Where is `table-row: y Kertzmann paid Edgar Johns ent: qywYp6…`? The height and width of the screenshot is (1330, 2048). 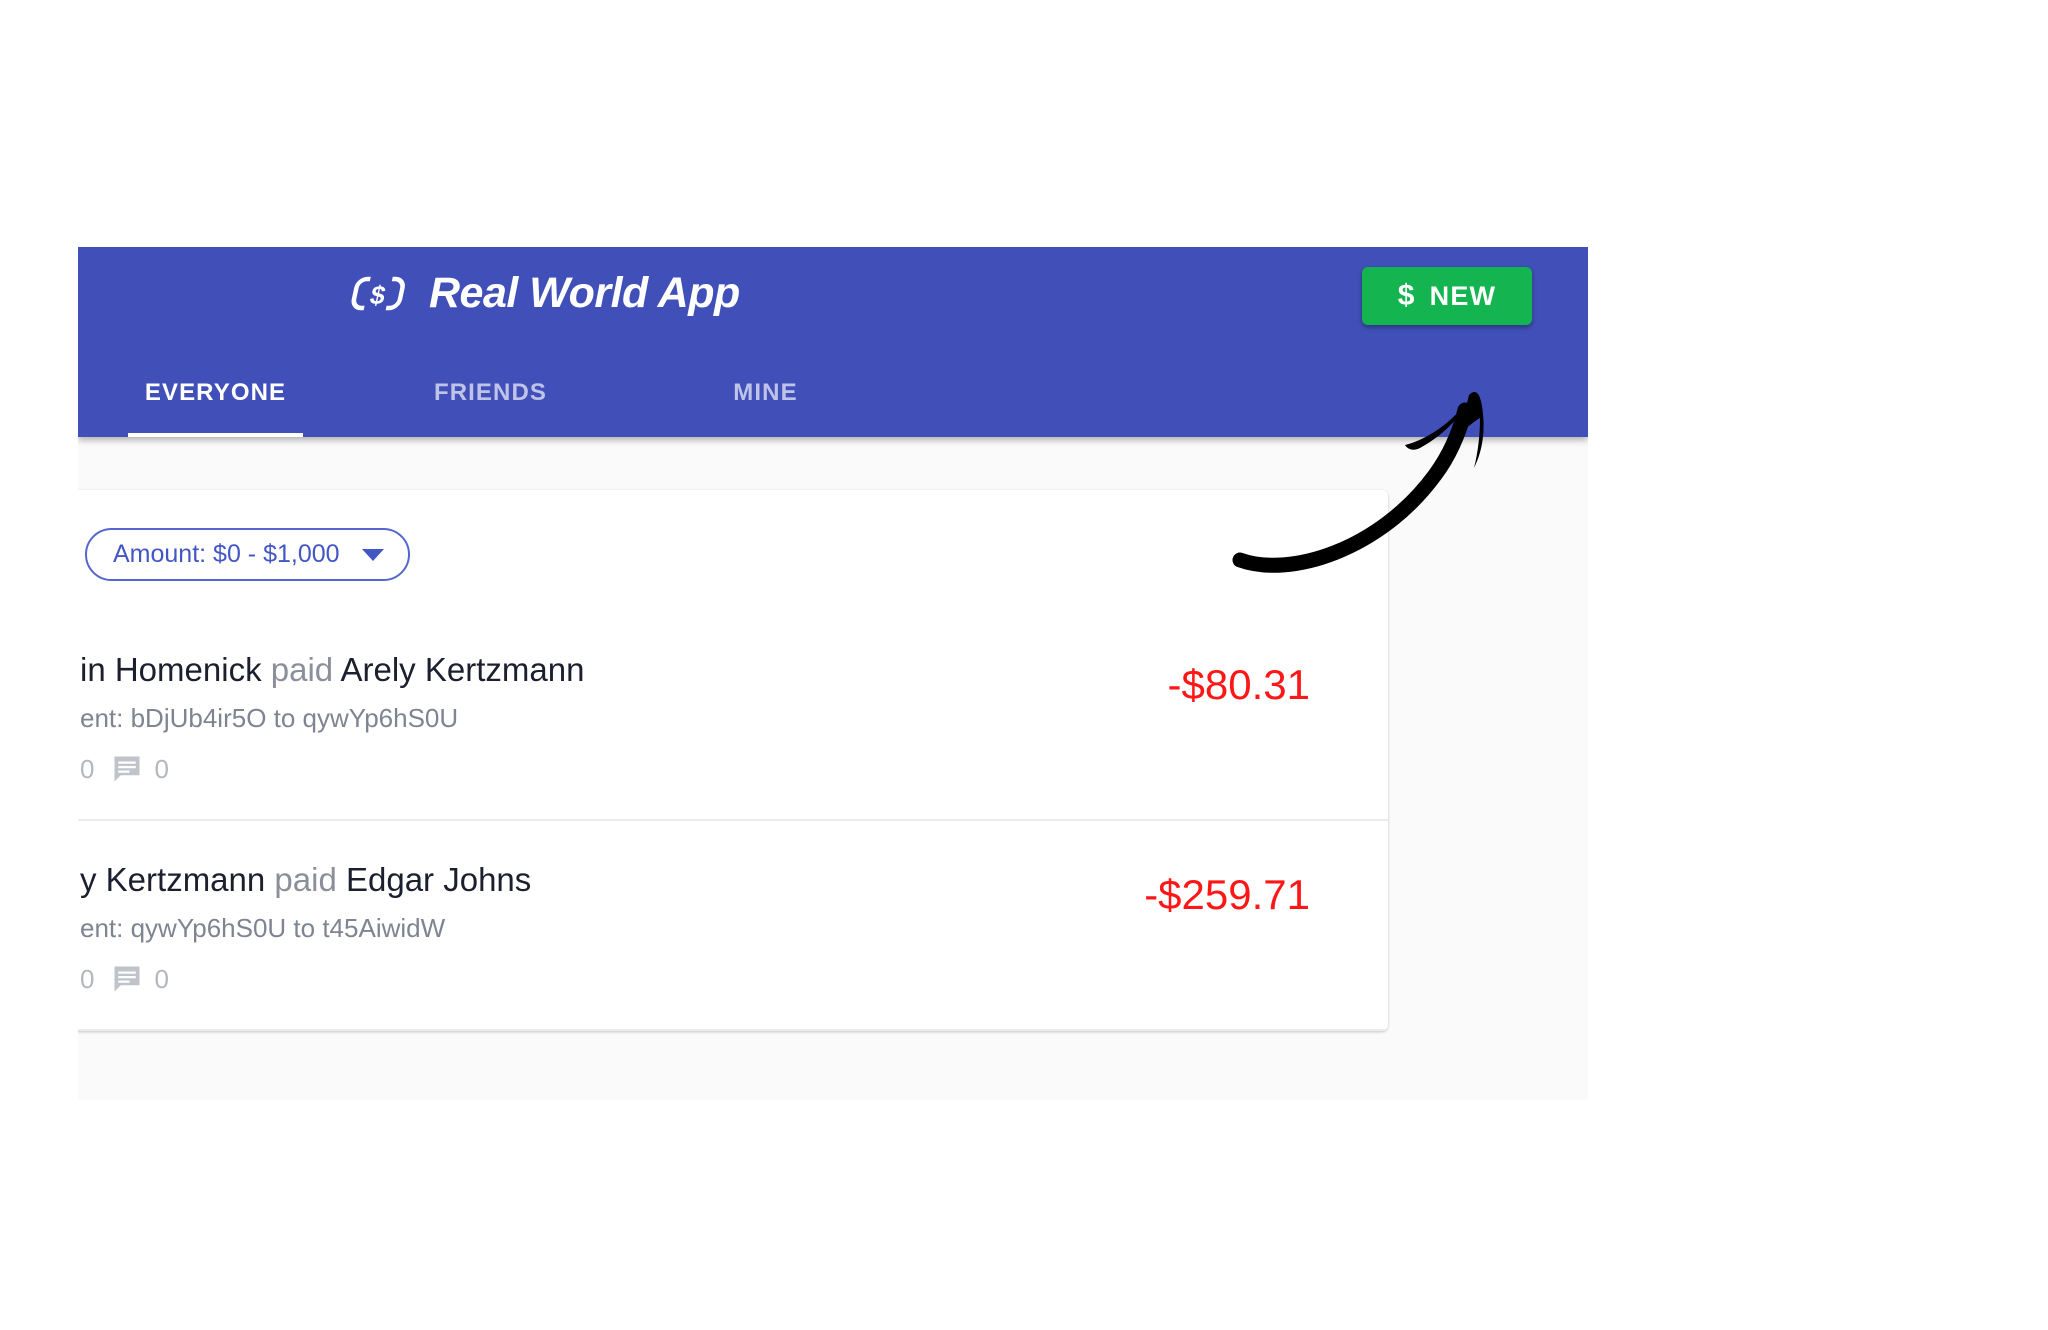 table-row: y Kertzmann paid Edgar Johns ent: qywYp6… is located at coordinates (733, 925).